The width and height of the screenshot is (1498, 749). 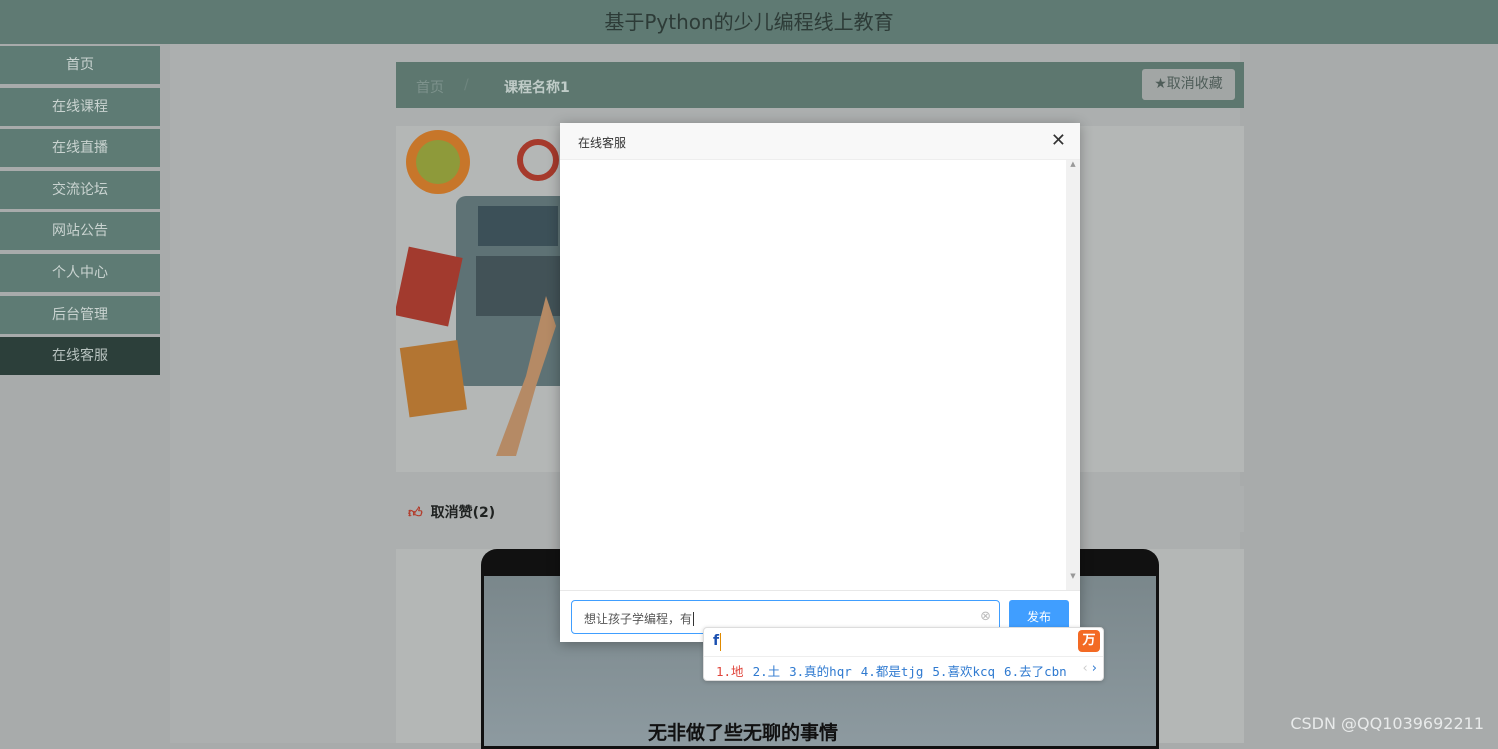 What do you see at coordinates (80, 189) in the screenshot?
I see `sidebar-item-forum: 交流论坛` at bounding box center [80, 189].